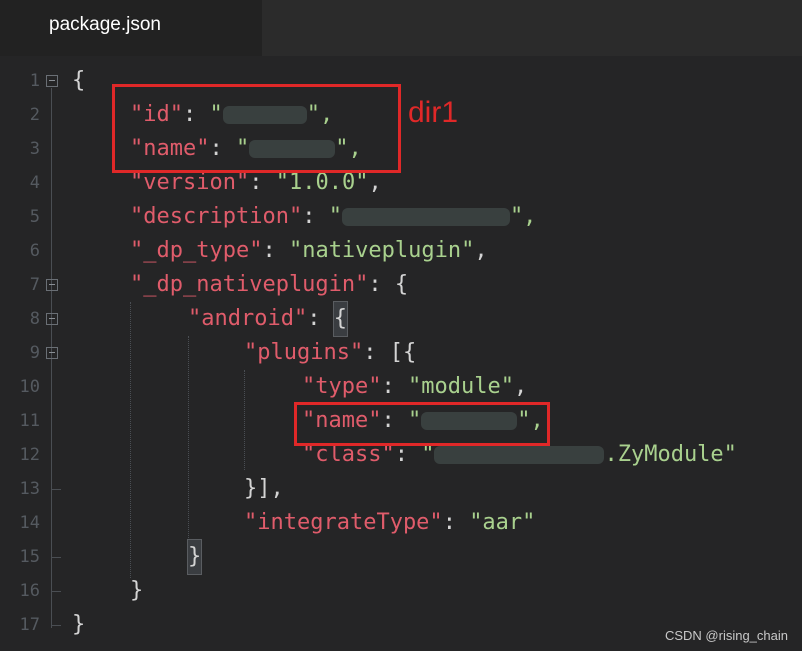 The width and height of the screenshot is (802, 651). Describe the element at coordinates (726, 635) in the screenshot. I see `watermark: CSDN @rising_chain` at that location.